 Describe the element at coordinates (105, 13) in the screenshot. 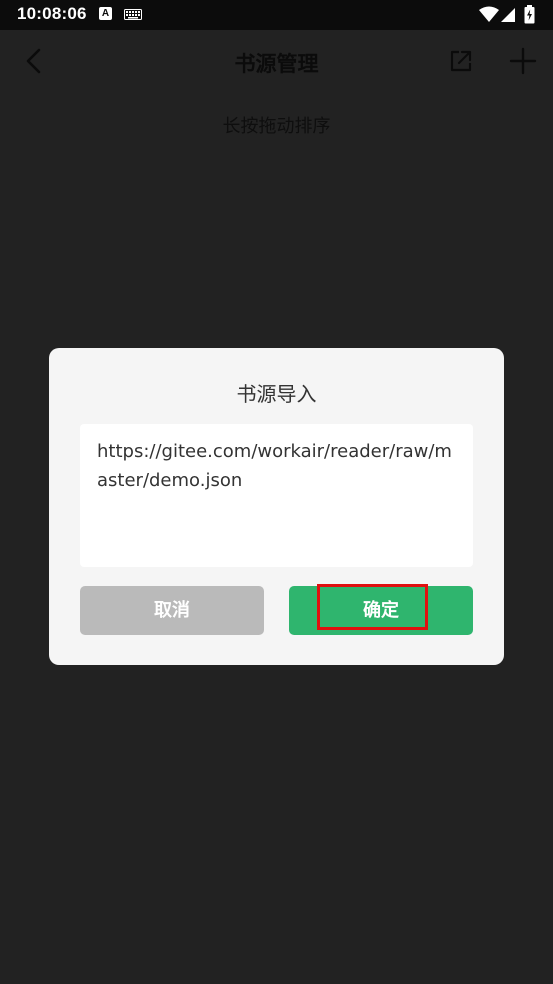

I see `text-notification-icon: A` at that location.